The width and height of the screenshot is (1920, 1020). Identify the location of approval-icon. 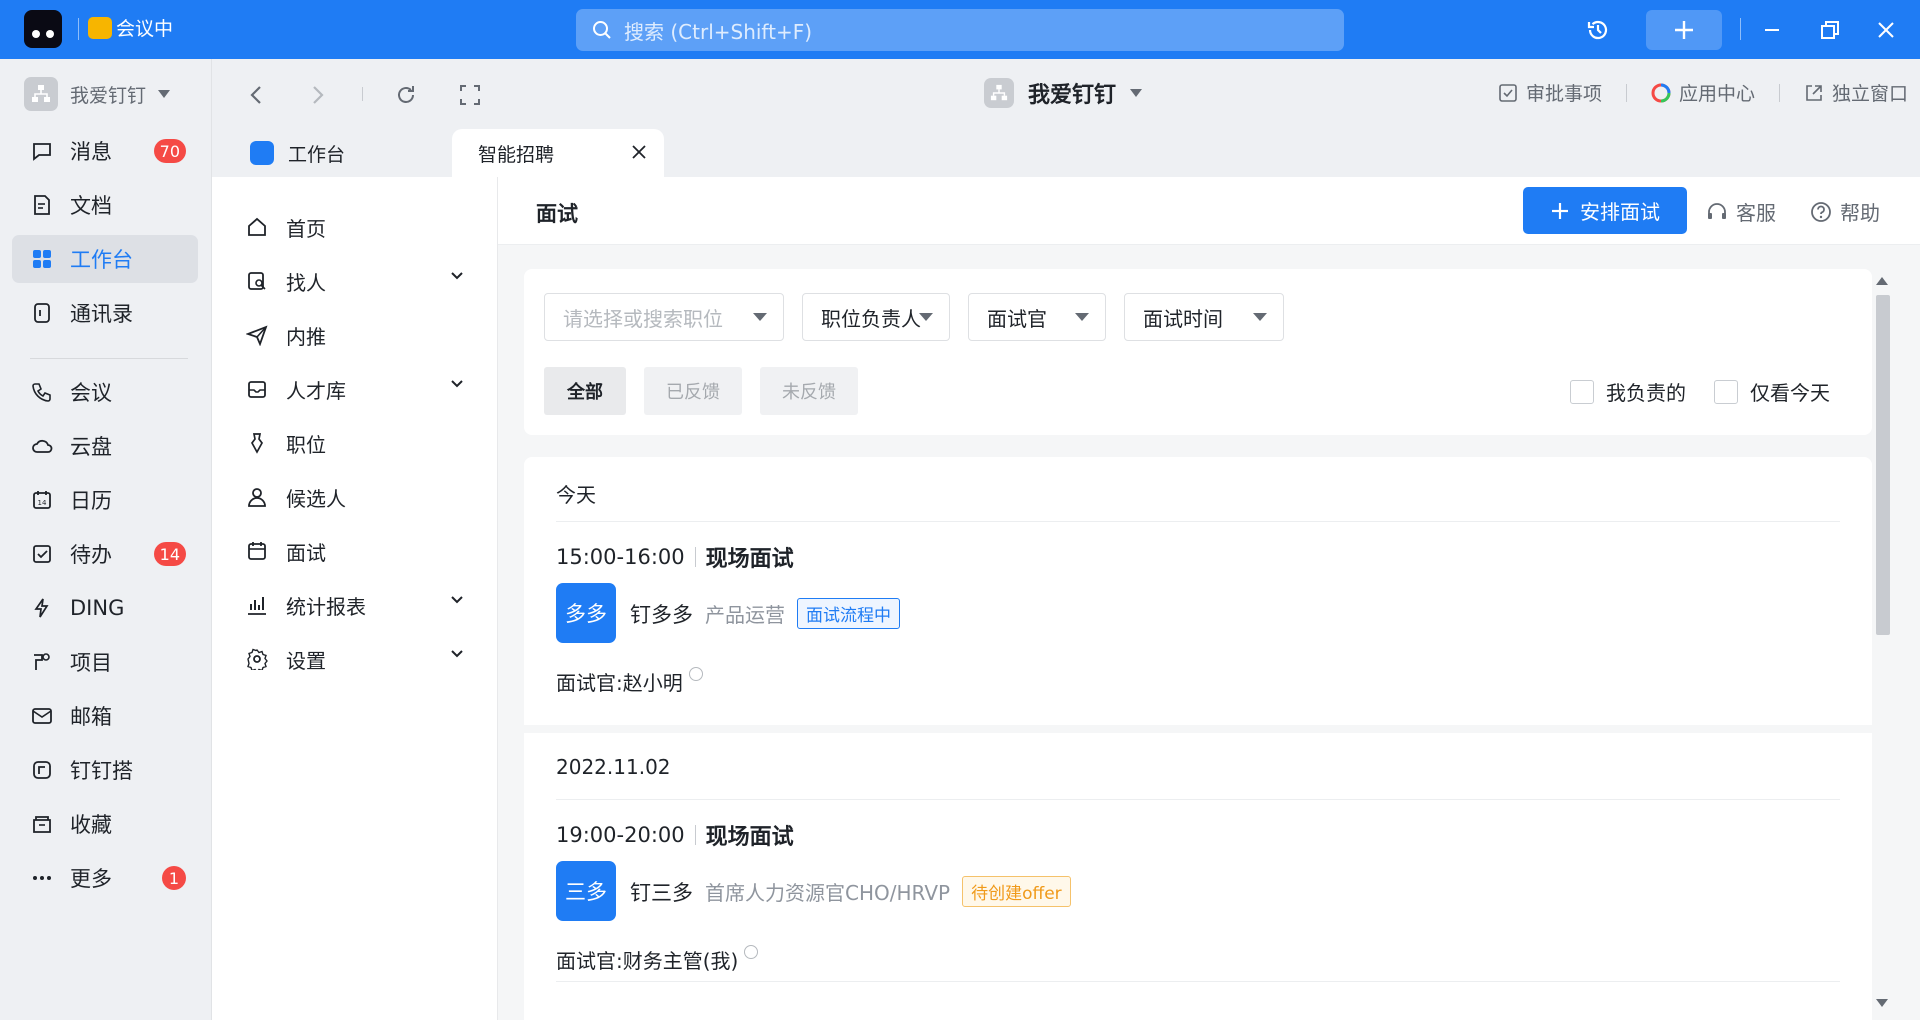
(1508, 92).